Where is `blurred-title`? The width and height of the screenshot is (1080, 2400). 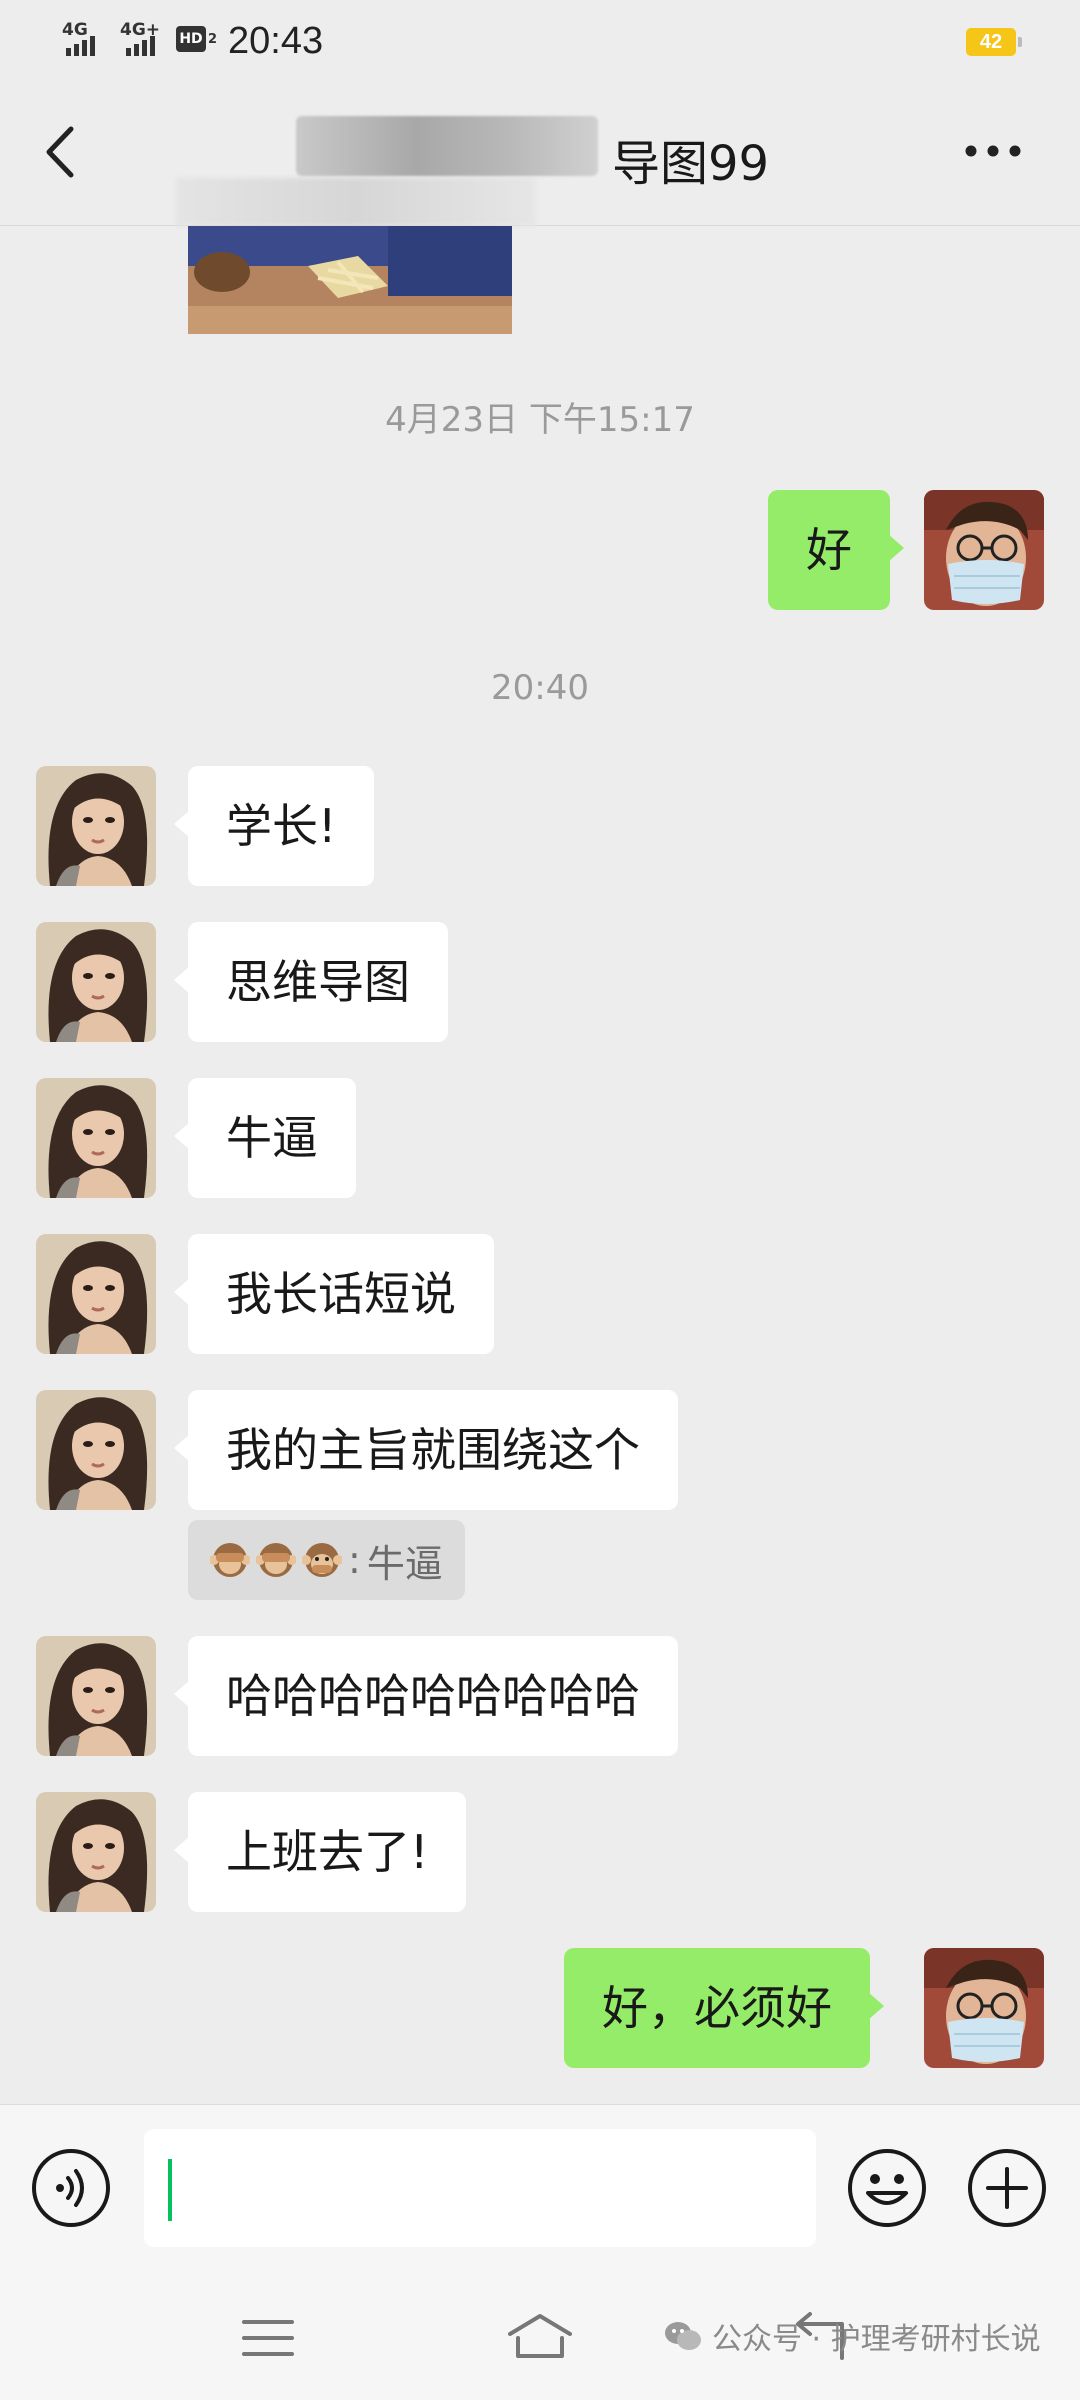 blurred-title is located at coordinates (447, 146).